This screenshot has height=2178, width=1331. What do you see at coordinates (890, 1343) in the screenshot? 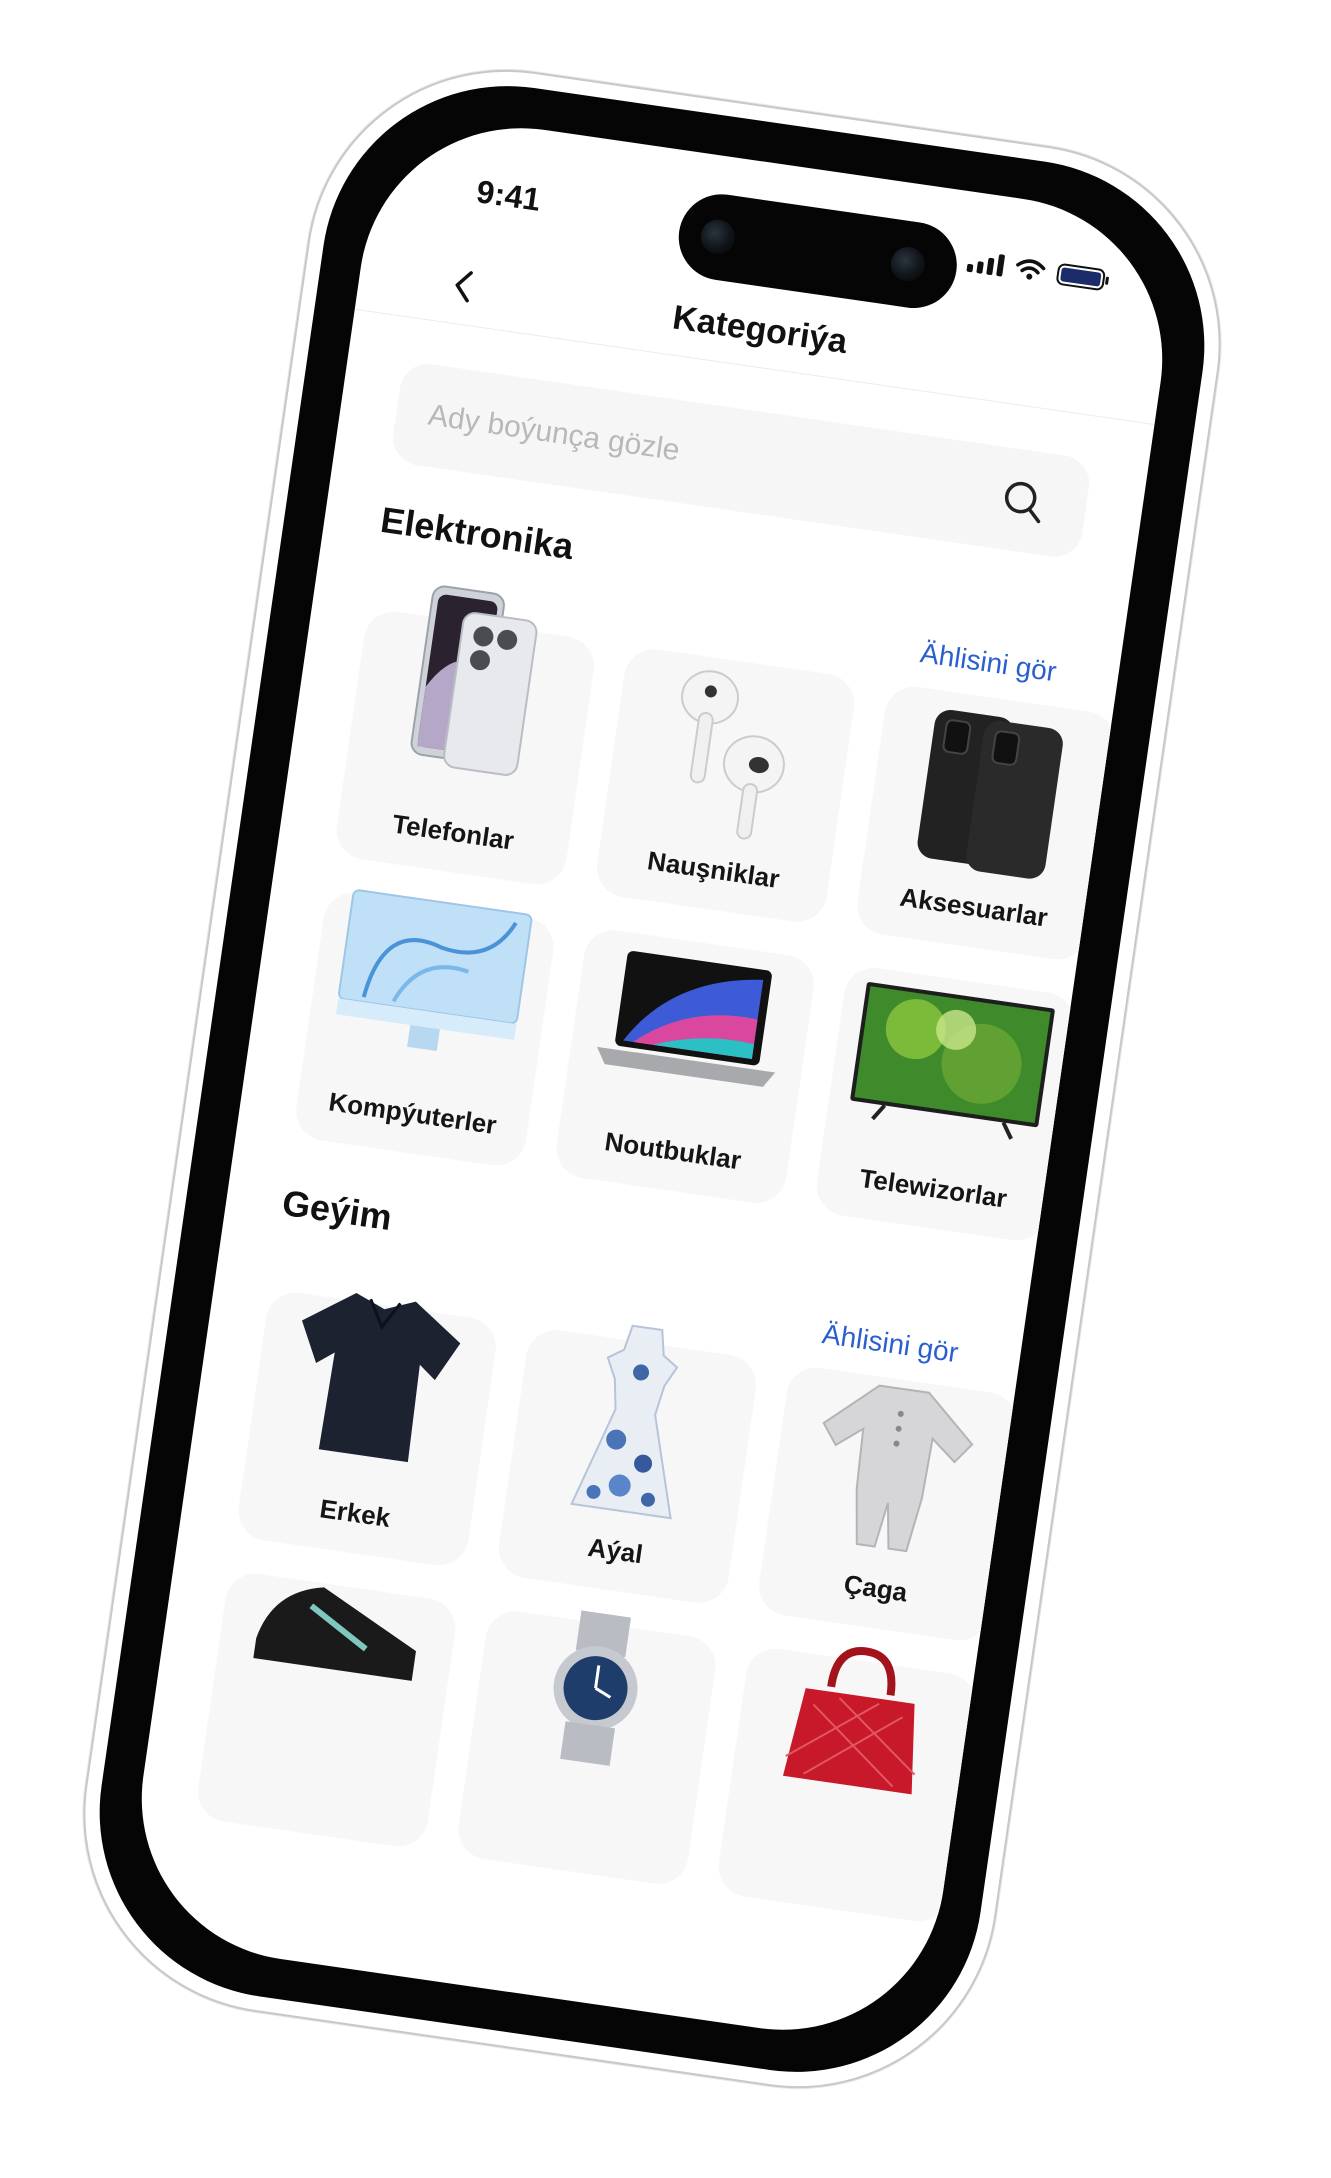
I see `see-all-clothing-link: Ählisini gör` at bounding box center [890, 1343].